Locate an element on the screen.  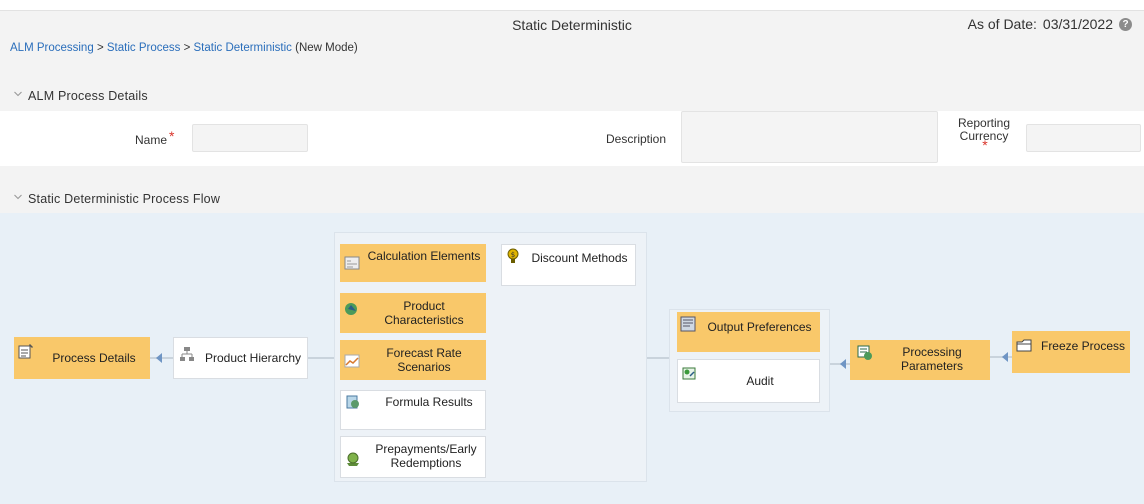
node-label: Formula Results is located at coordinates (429, 402).